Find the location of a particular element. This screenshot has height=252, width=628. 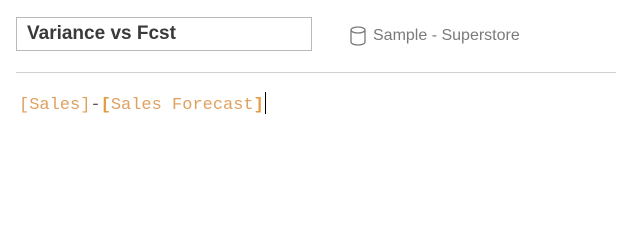

datasource-label: Sample - Superstore is located at coordinates (446, 35).